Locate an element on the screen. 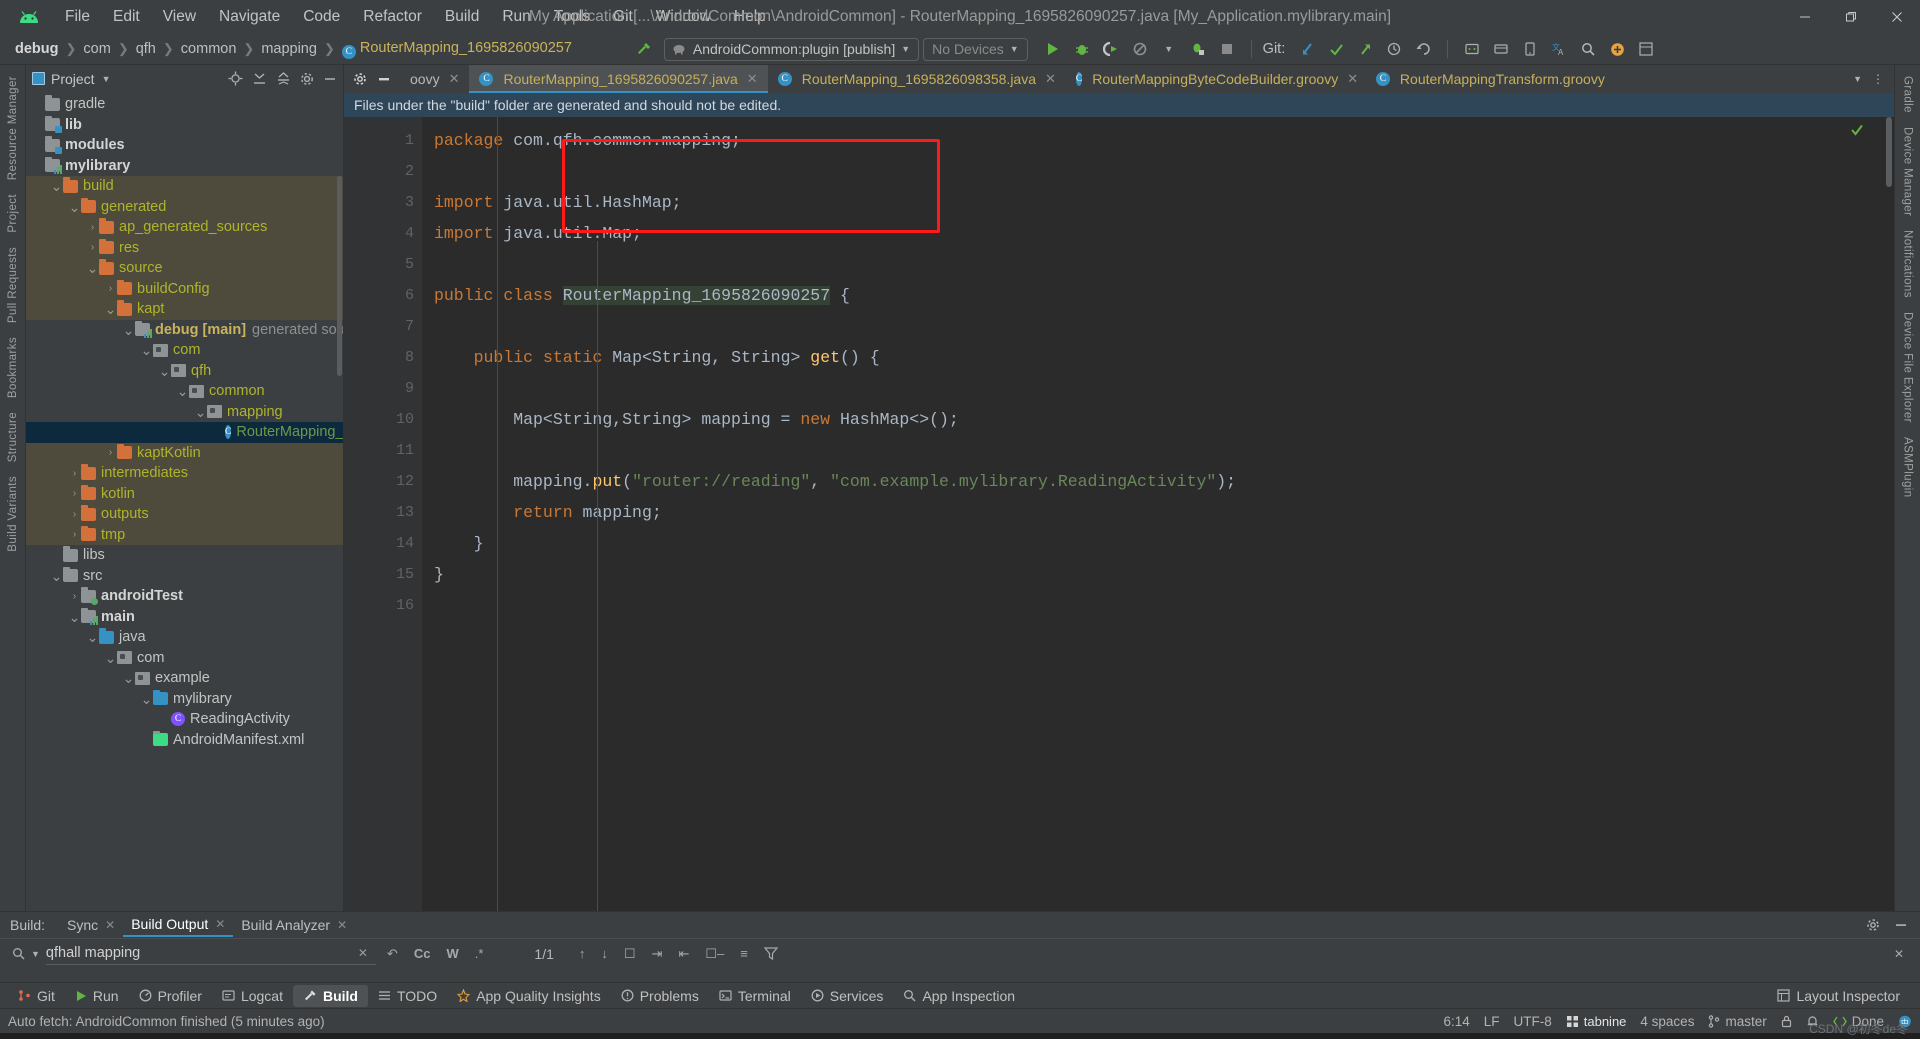 Image resolution: width=1920 pixels, height=1039 pixels. tab-menu-icon: ⋮ is located at coordinates (1878, 79).